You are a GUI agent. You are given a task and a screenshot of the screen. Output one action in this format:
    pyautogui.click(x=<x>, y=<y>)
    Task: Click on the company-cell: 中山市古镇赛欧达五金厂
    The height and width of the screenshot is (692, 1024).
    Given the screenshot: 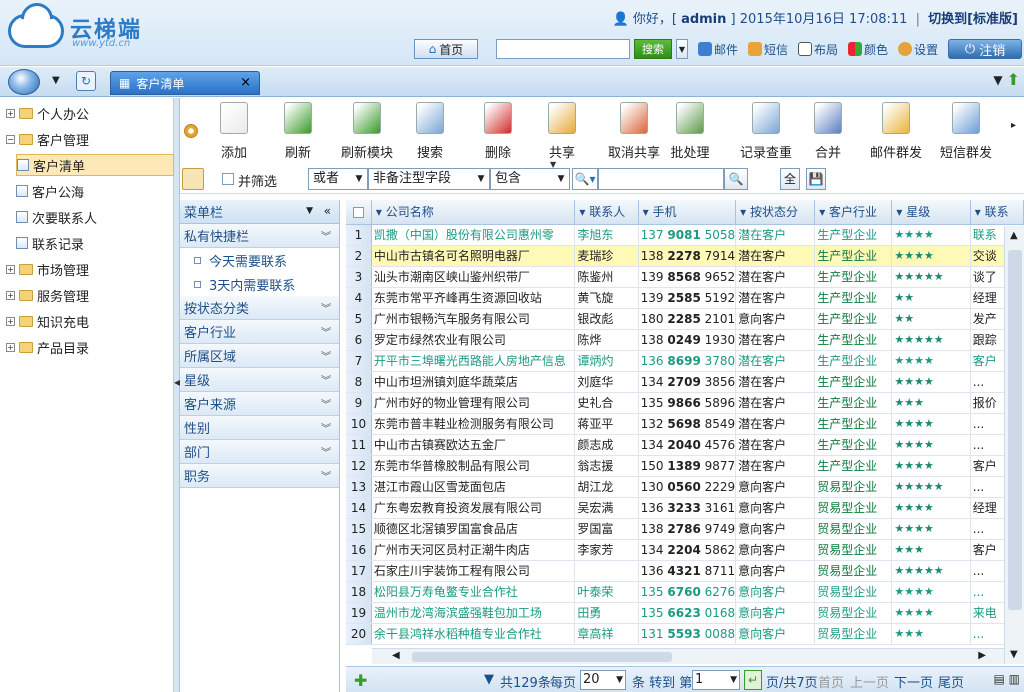 What is the action you would take?
    pyautogui.click(x=473, y=445)
    